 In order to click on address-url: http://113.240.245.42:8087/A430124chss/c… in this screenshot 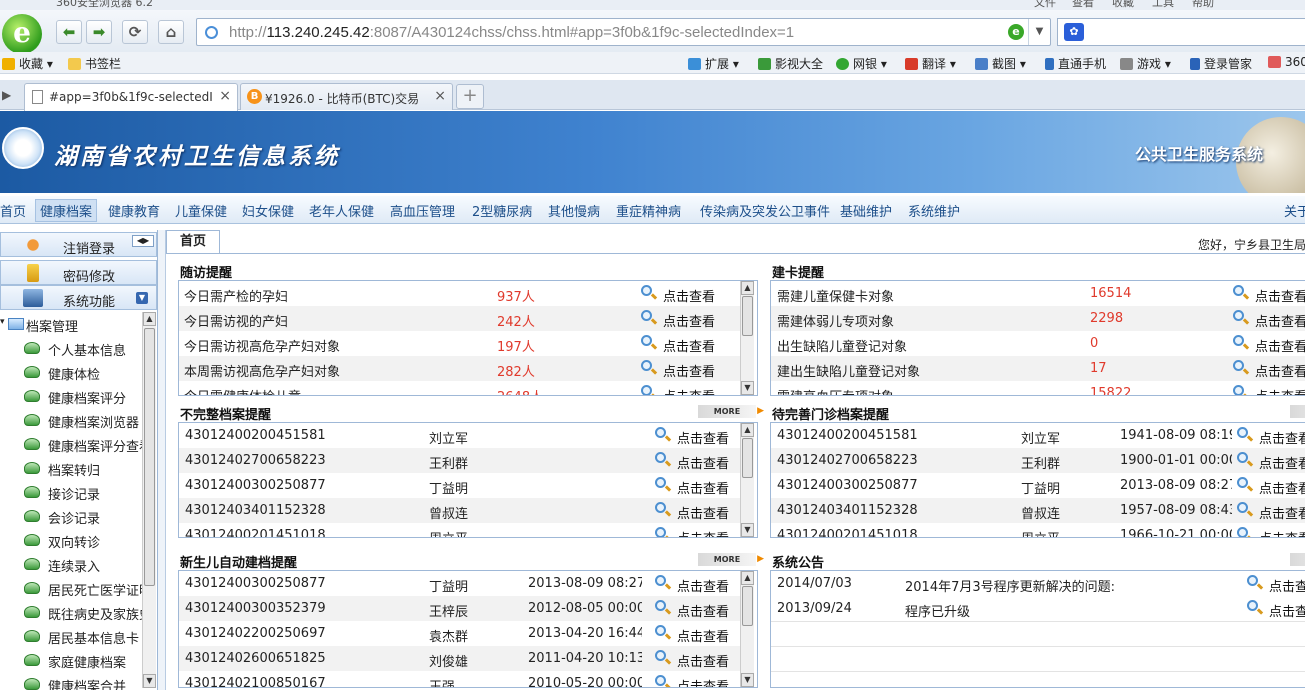, I will do `click(511, 32)`.